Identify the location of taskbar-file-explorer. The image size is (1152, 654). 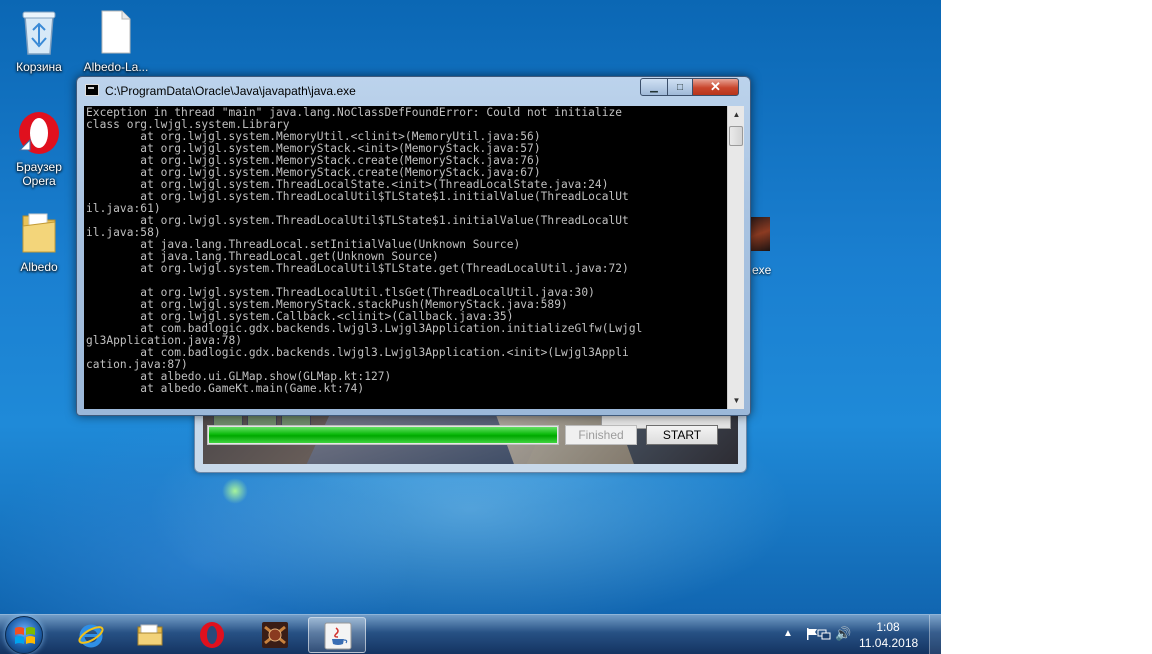
(150, 635).